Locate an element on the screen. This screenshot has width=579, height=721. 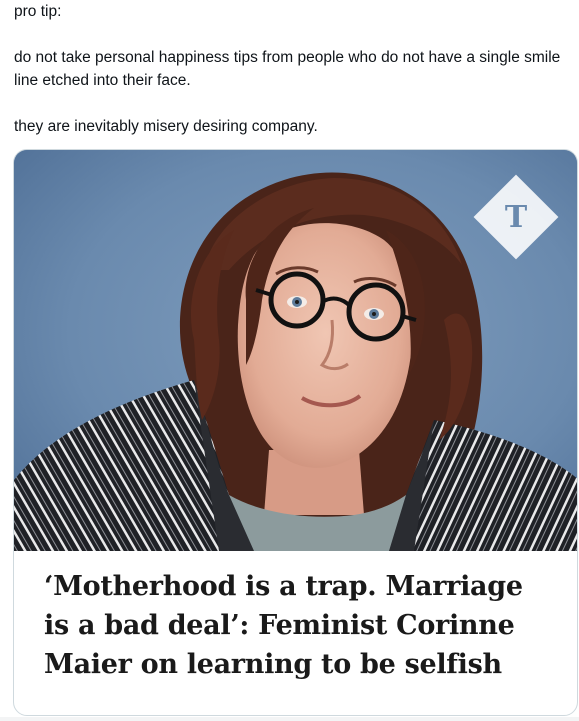
page-bottom-edge is located at coordinates (289, 719).